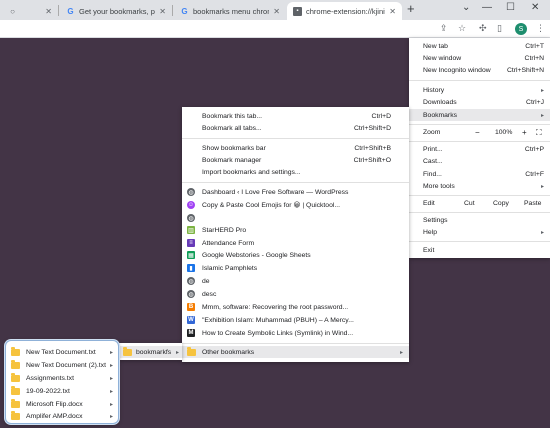  What do you see at coordinates (295, 128) in the screenshot?
I see `menu-item-bookmark-all-tabs: Bookmark all tabs... Ctrl+Shift+D` at bounding box center [295, 128].